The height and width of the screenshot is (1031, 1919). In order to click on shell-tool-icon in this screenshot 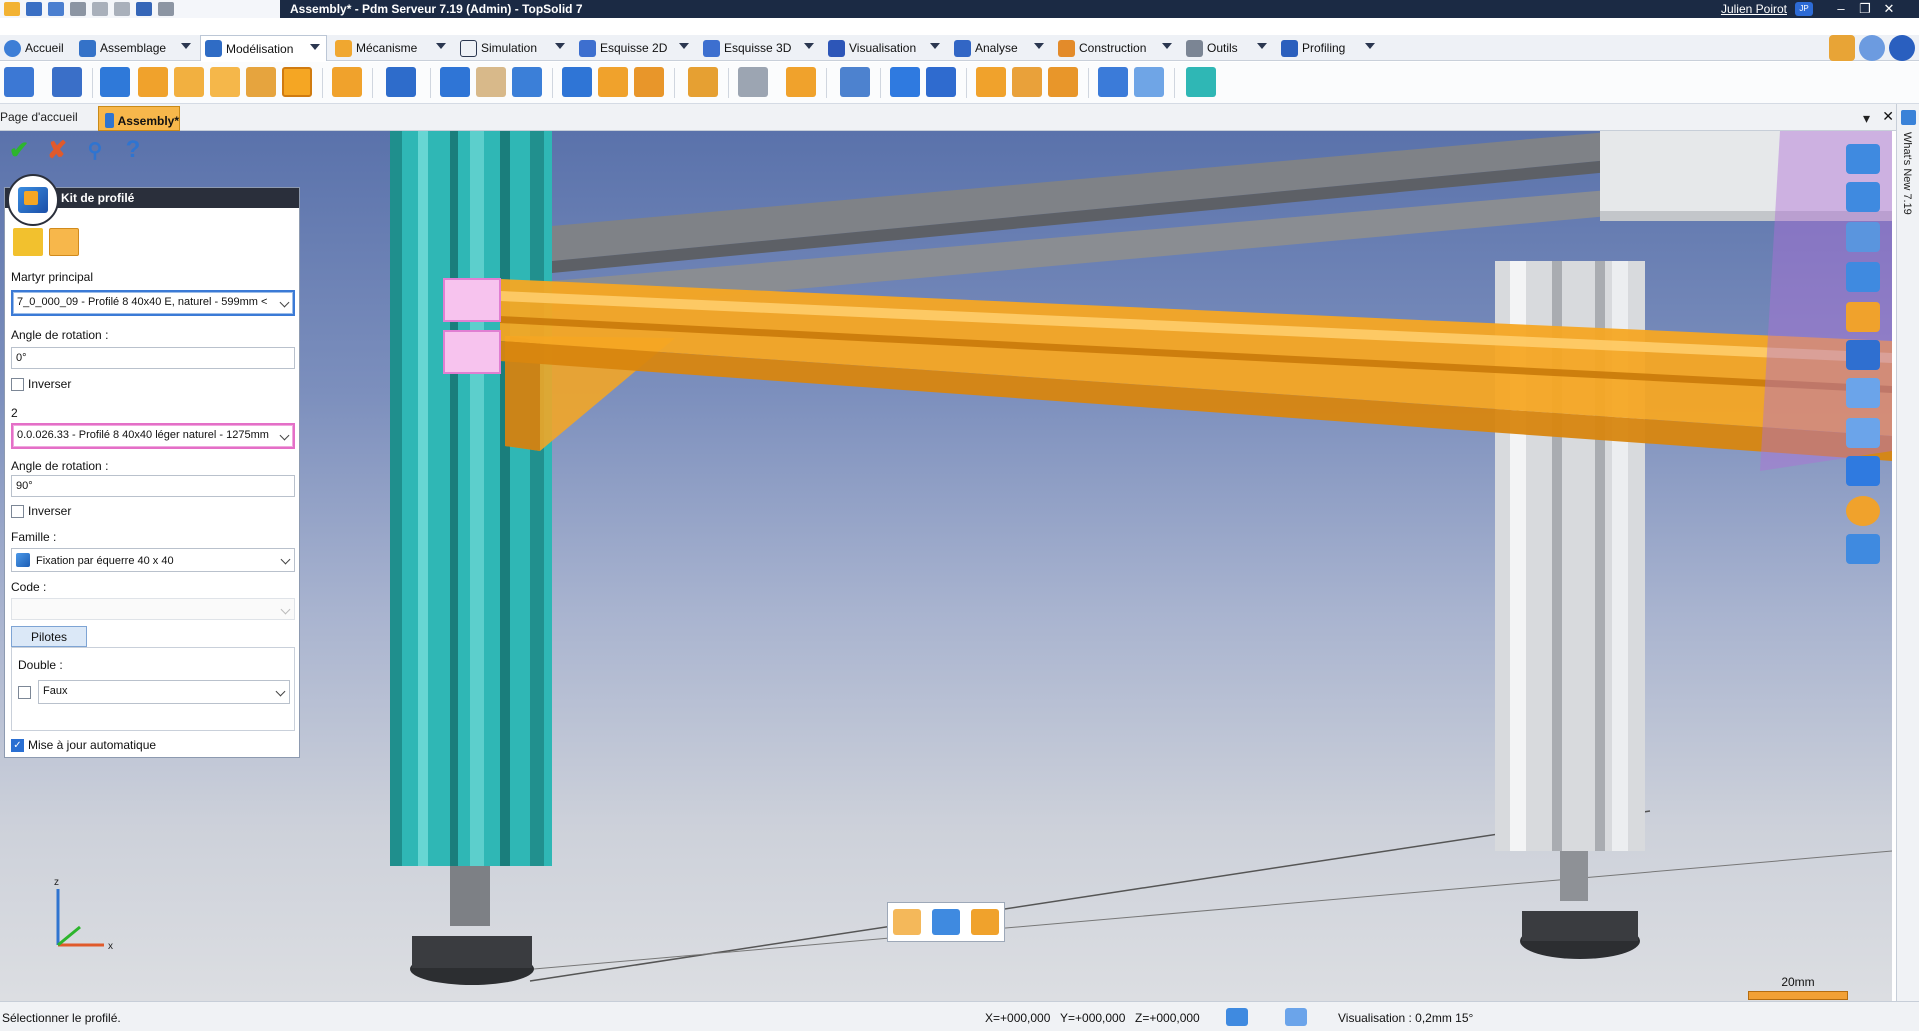, I will do `click(1027, 82)`.